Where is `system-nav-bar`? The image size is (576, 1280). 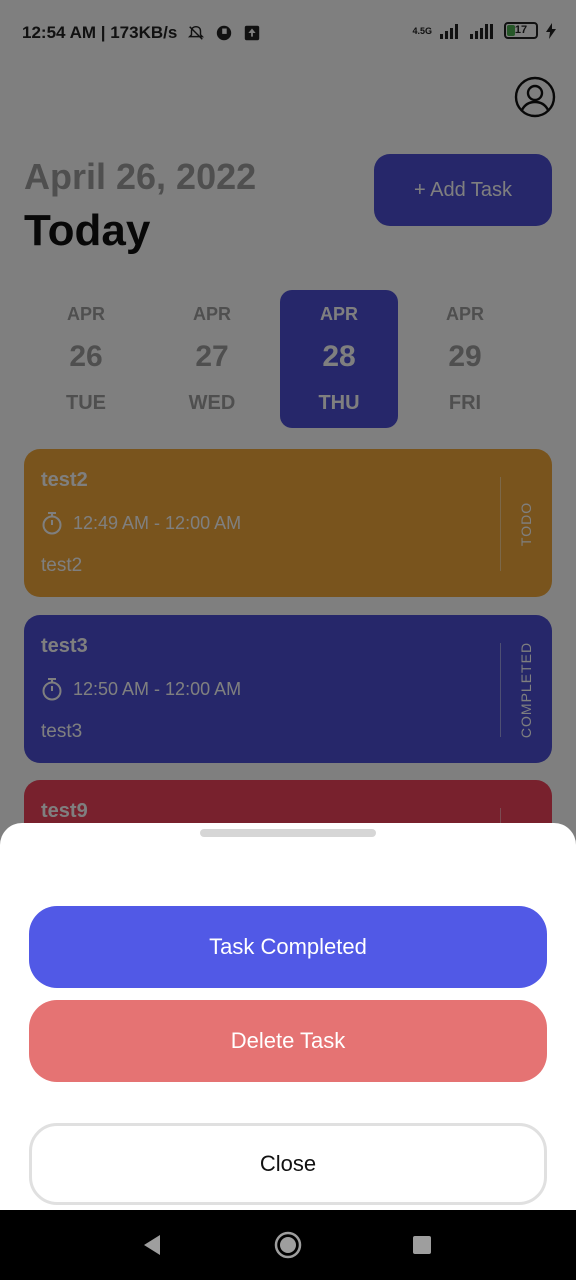
system-nav-bar is located at coordinates (288, 1245).